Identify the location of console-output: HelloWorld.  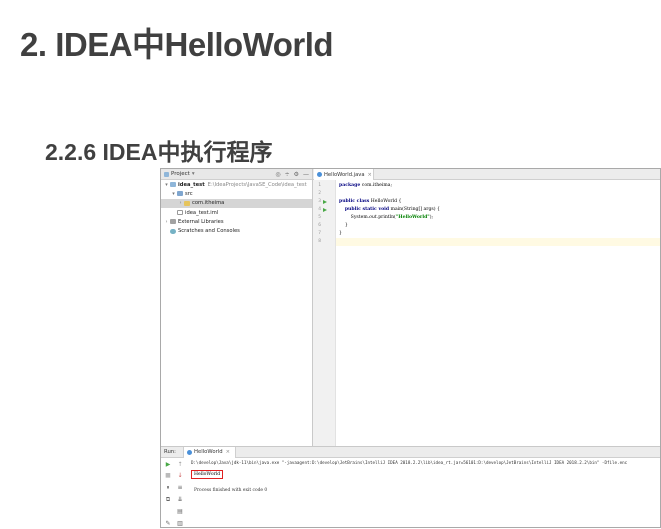
(207, 474).